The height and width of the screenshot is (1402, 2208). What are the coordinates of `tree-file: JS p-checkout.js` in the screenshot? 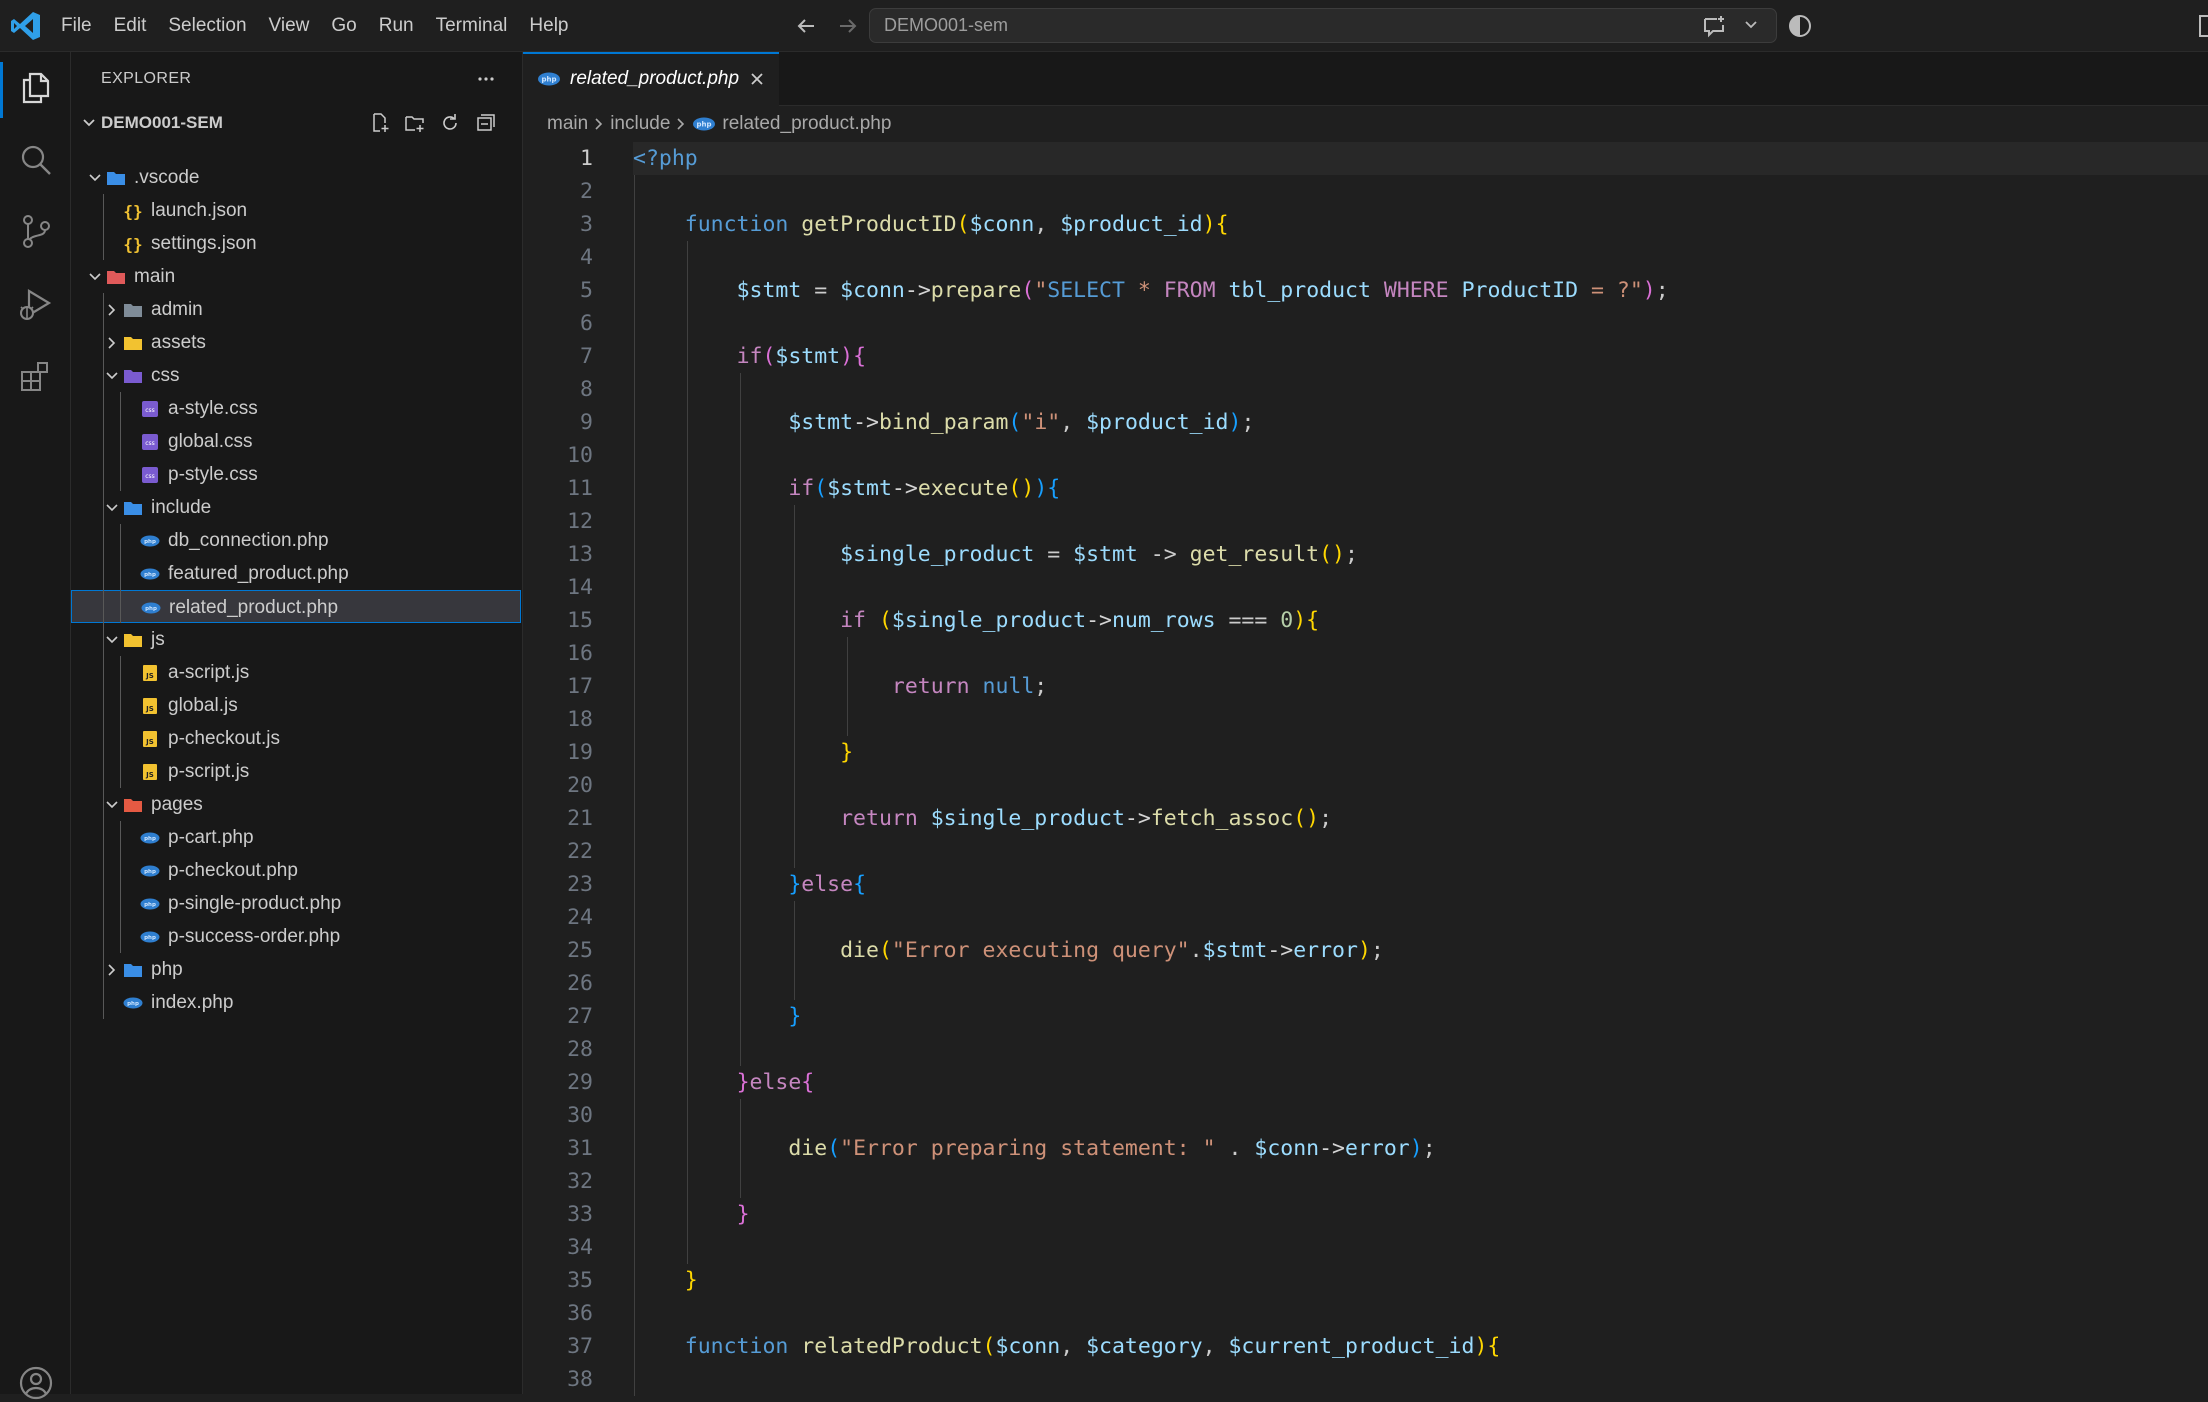 It's located at (296, 738).